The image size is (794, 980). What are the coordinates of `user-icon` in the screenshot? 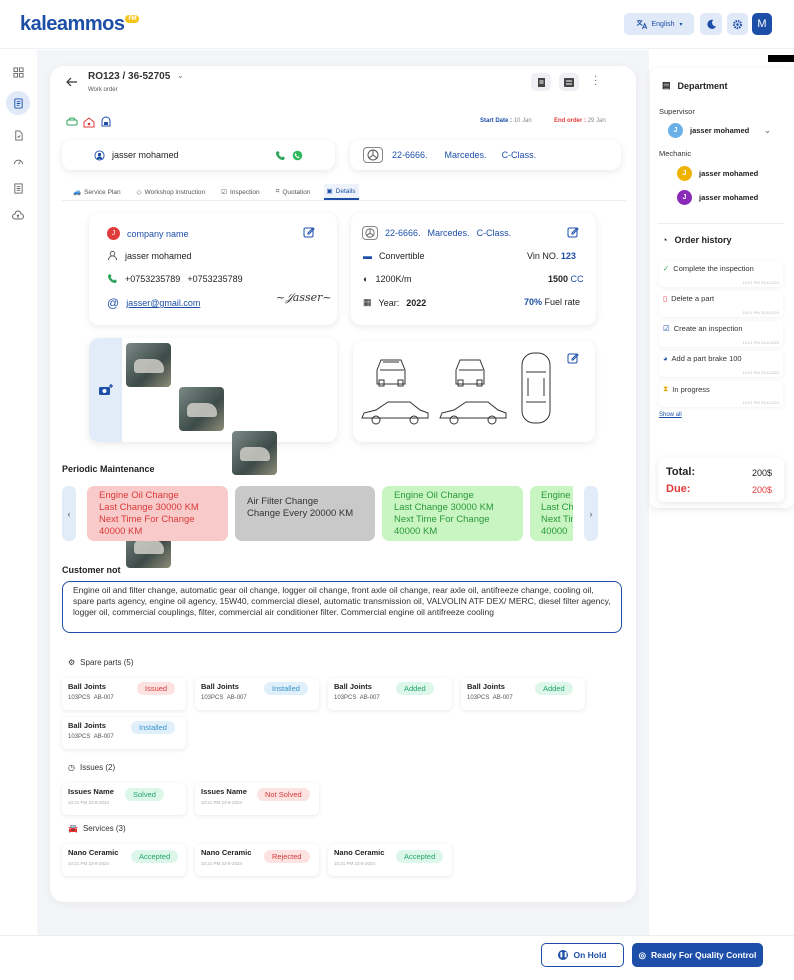 It's located at (112, 255).